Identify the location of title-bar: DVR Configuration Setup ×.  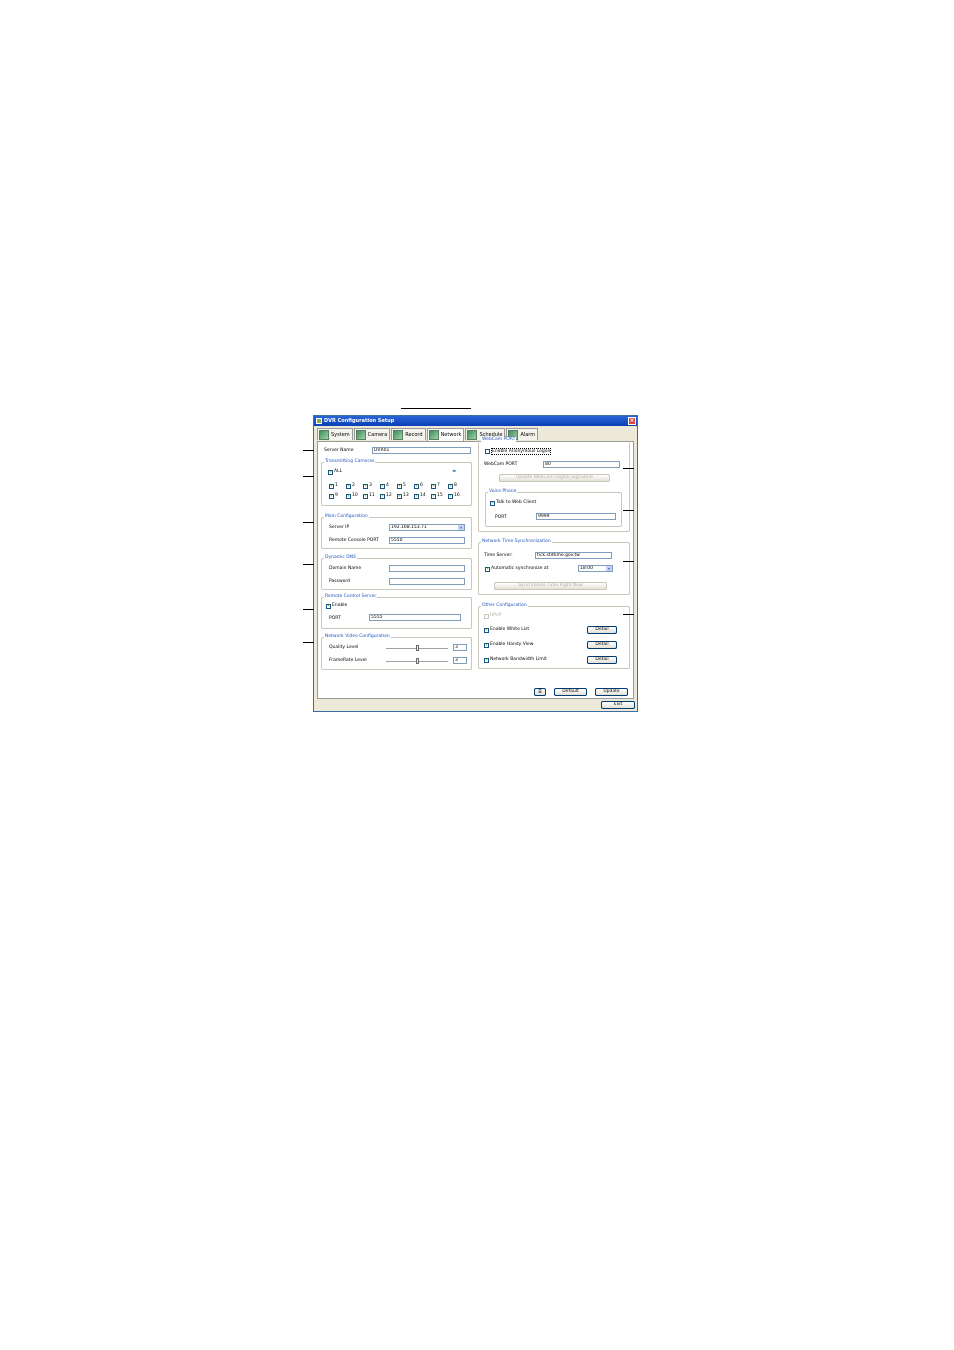
(475, 421).